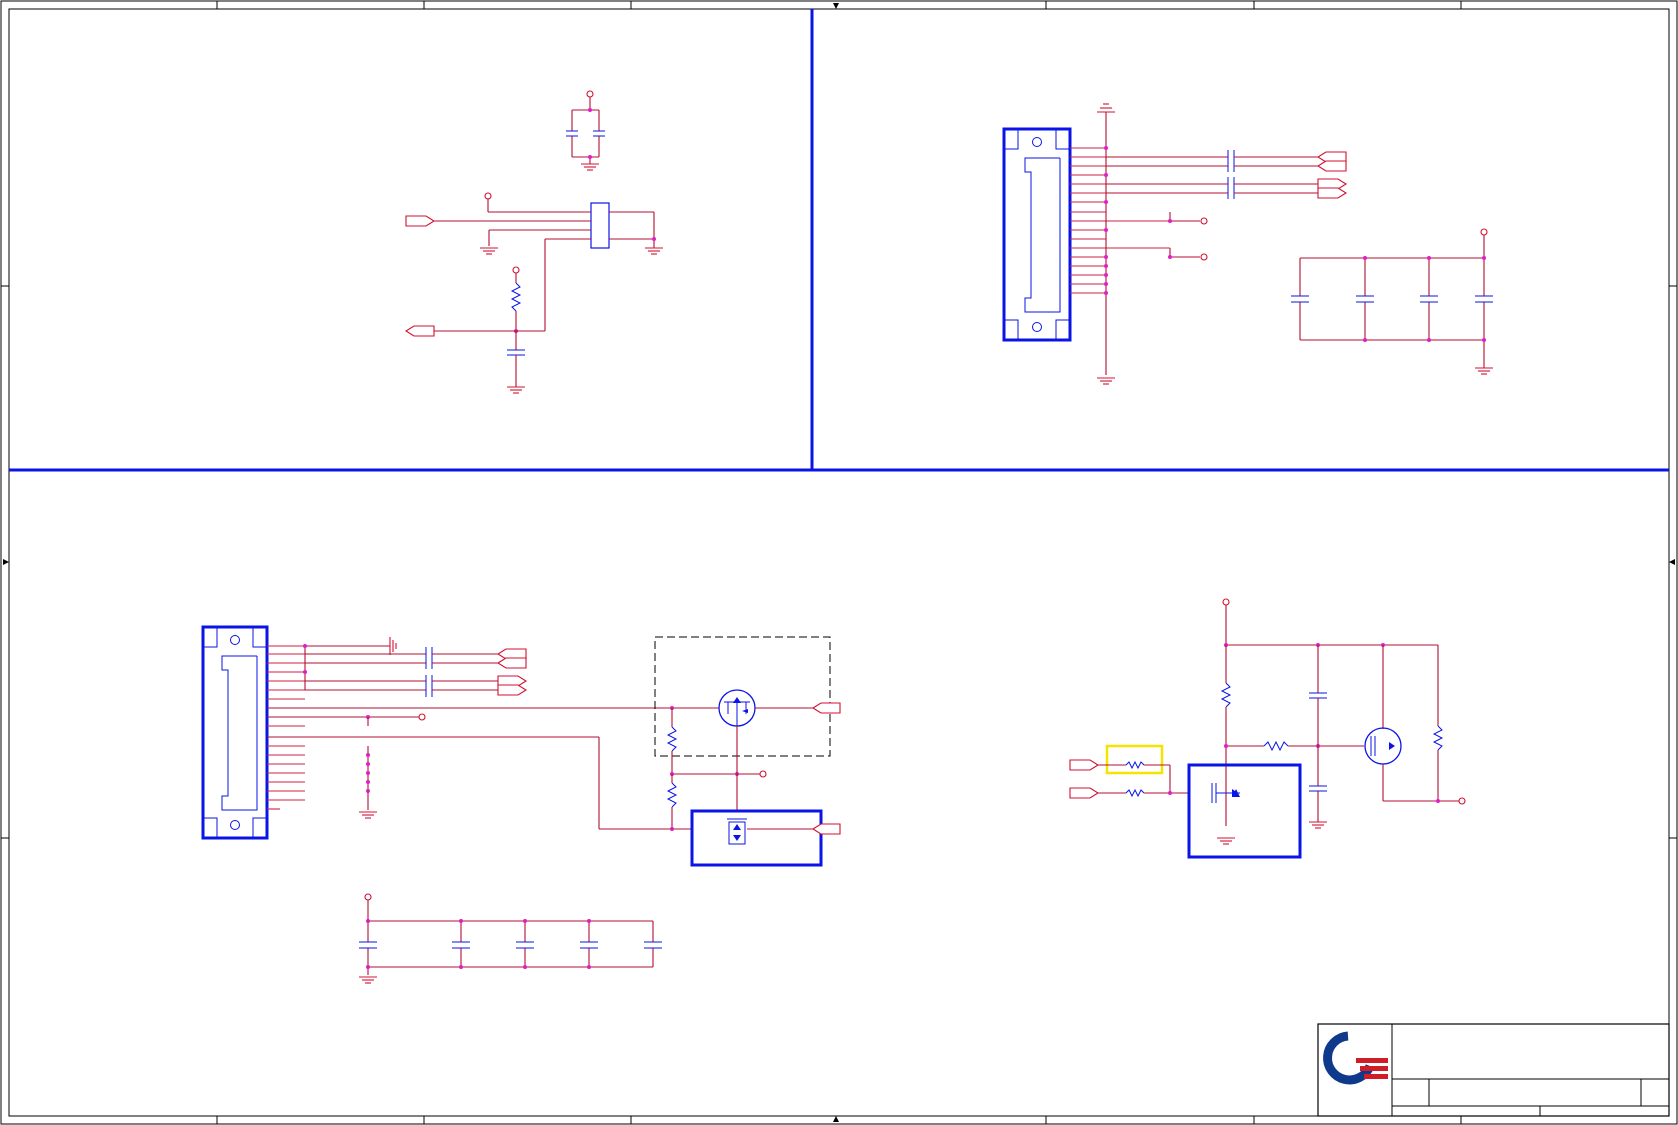  Describe the element at coordinates (516, 362) in the screenshot. I see `filter-capacitor` at that location.